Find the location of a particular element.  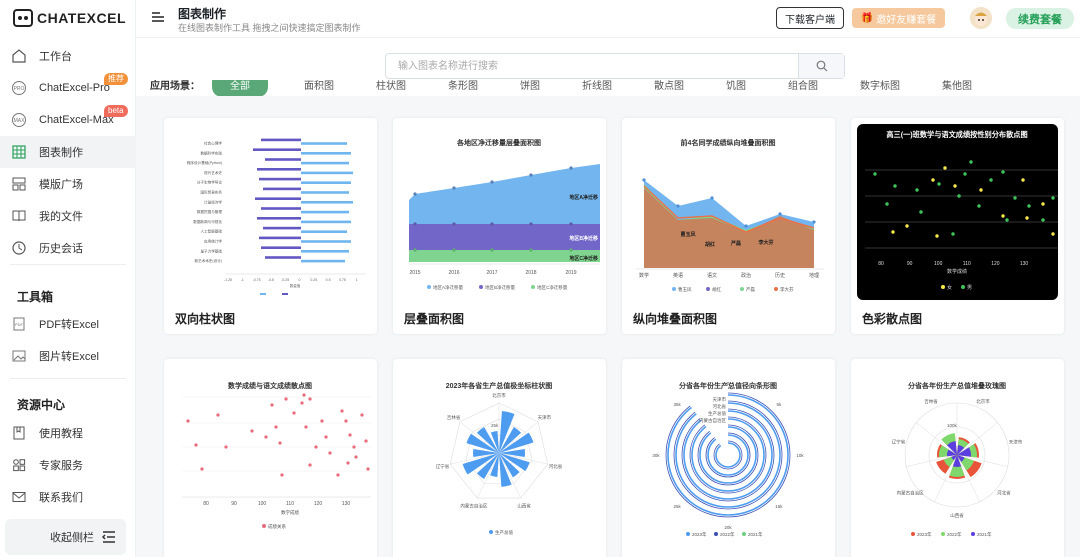

tick-label: 现代艺术史 is located at coordinates (213, 172).